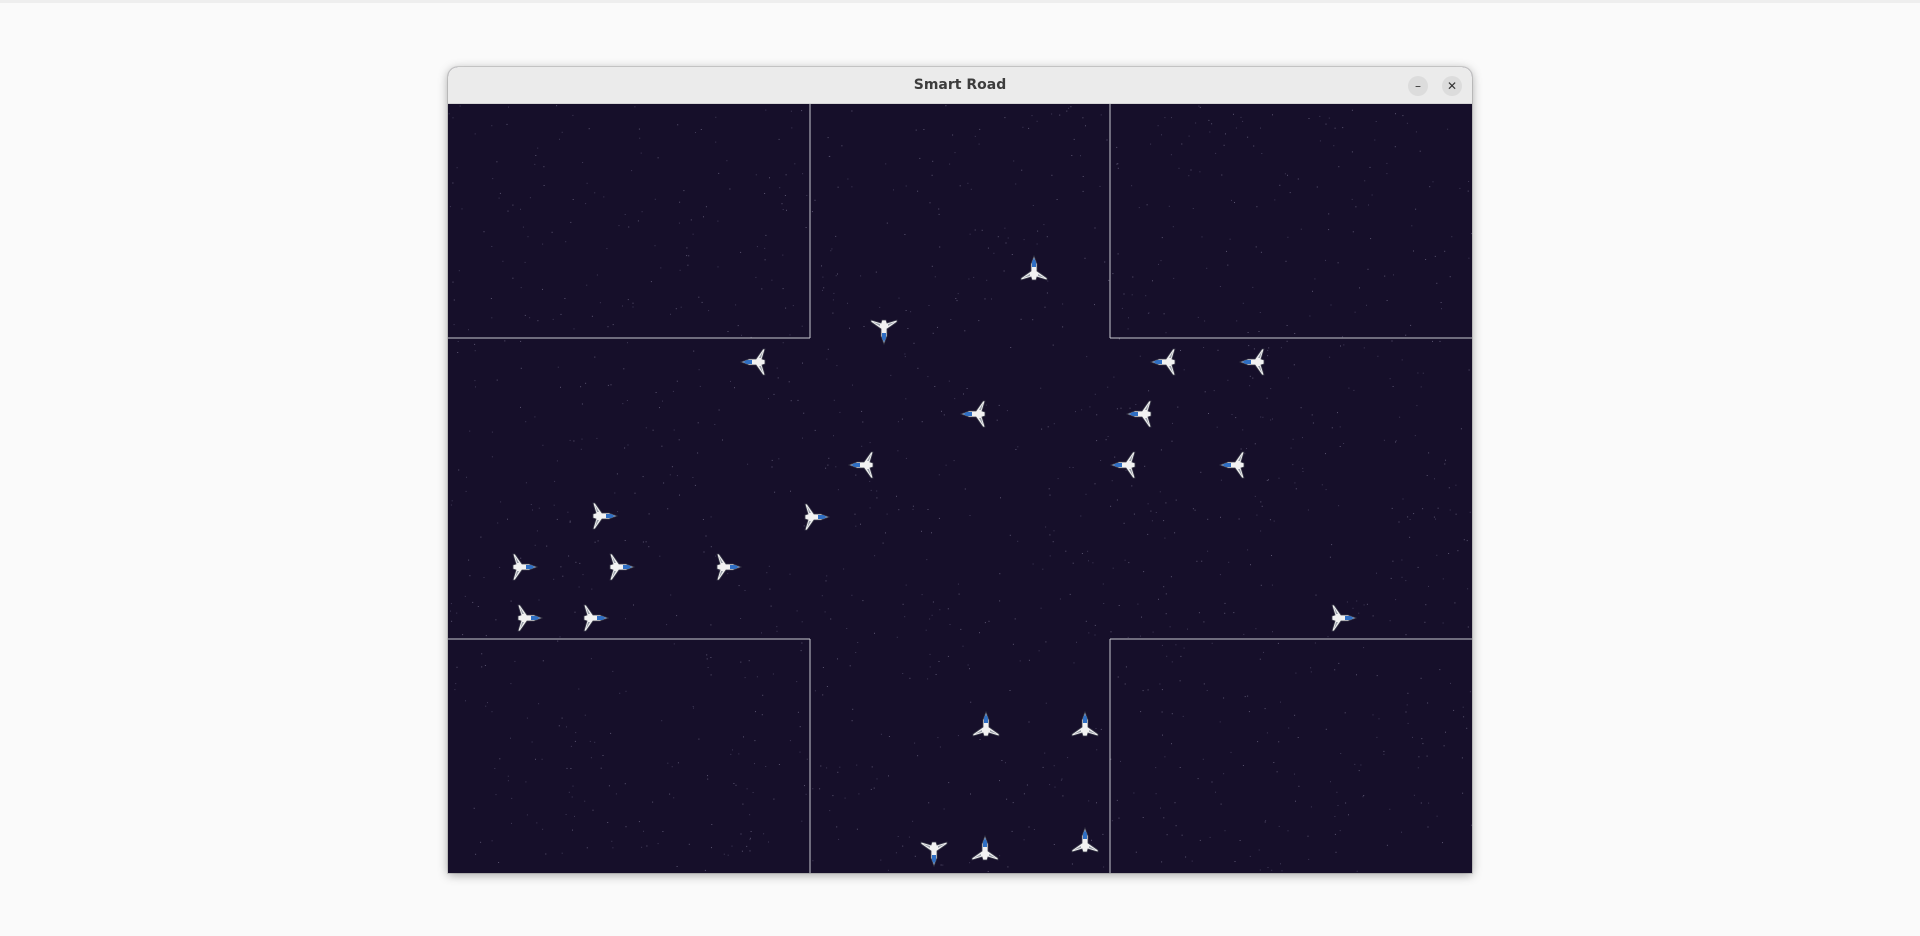  I want to click on window-titlebar: Smart Road – ✕, so click(960, 85).